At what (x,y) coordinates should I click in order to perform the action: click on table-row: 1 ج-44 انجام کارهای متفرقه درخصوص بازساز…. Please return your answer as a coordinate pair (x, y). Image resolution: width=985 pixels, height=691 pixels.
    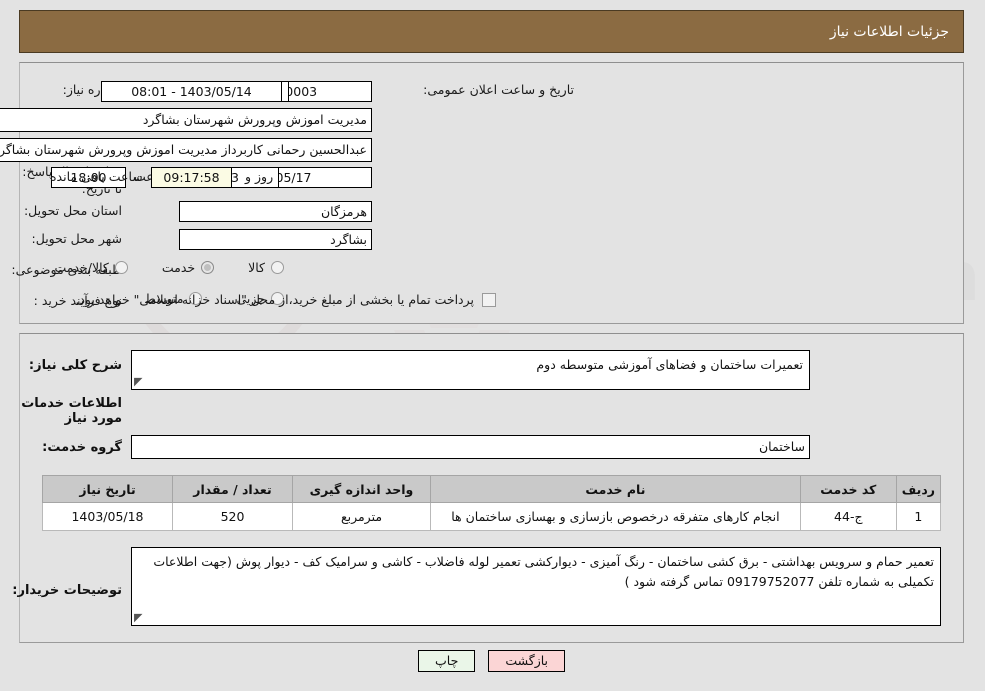
    Looking at the image, I should click on (493, 516).